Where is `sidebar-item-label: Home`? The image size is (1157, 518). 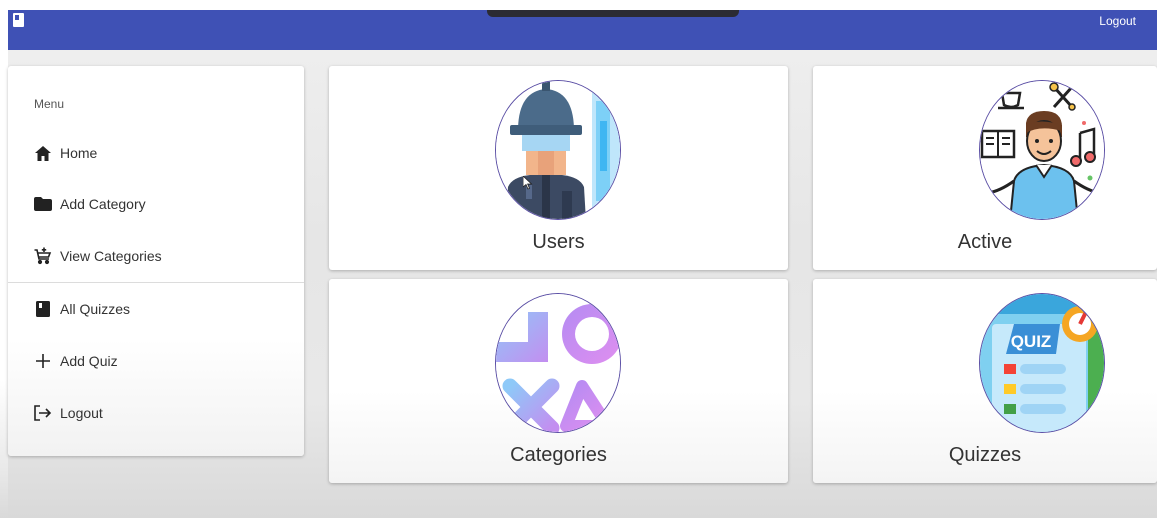
sidebar-item-label: Home is located at coordinates (79, 153).